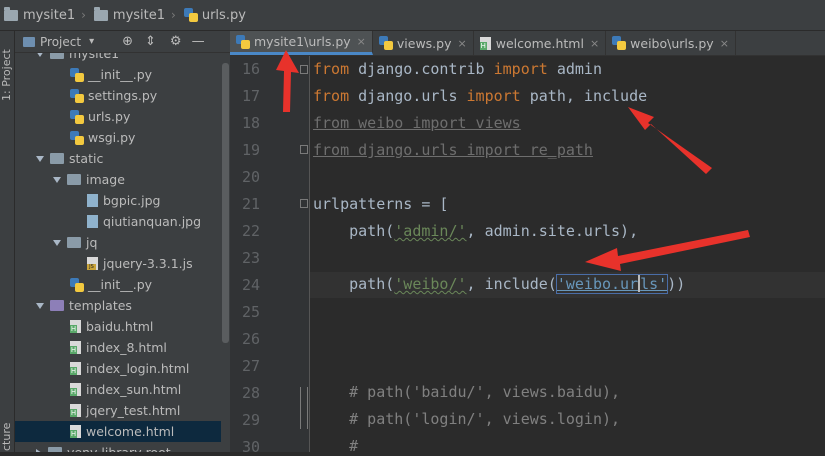 This screenshot has width=825, height=456. Describe the element at coordinates (423, 43) in the screenshot. I see `editor-tab: views.py ×` at that location.